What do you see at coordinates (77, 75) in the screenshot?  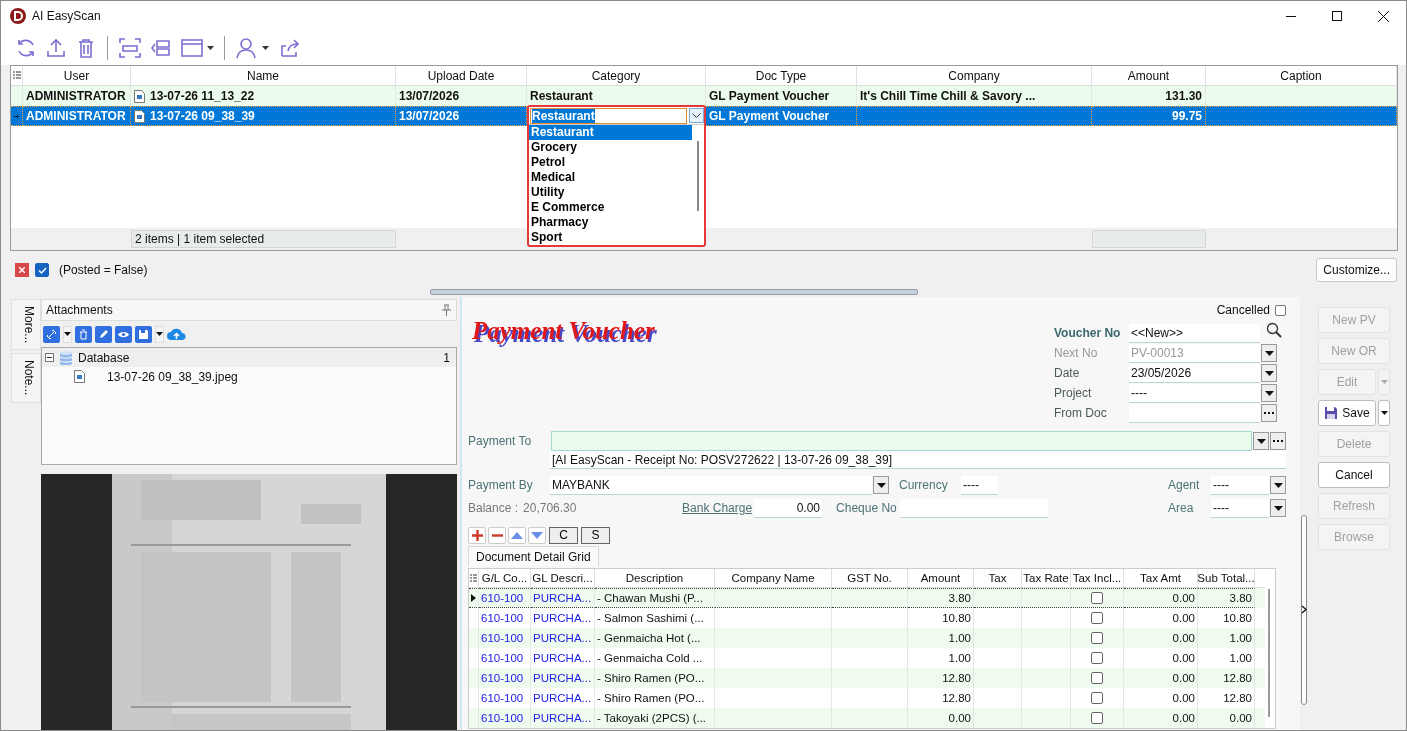 I see `column-header: User` at bounding box center [77, 75].